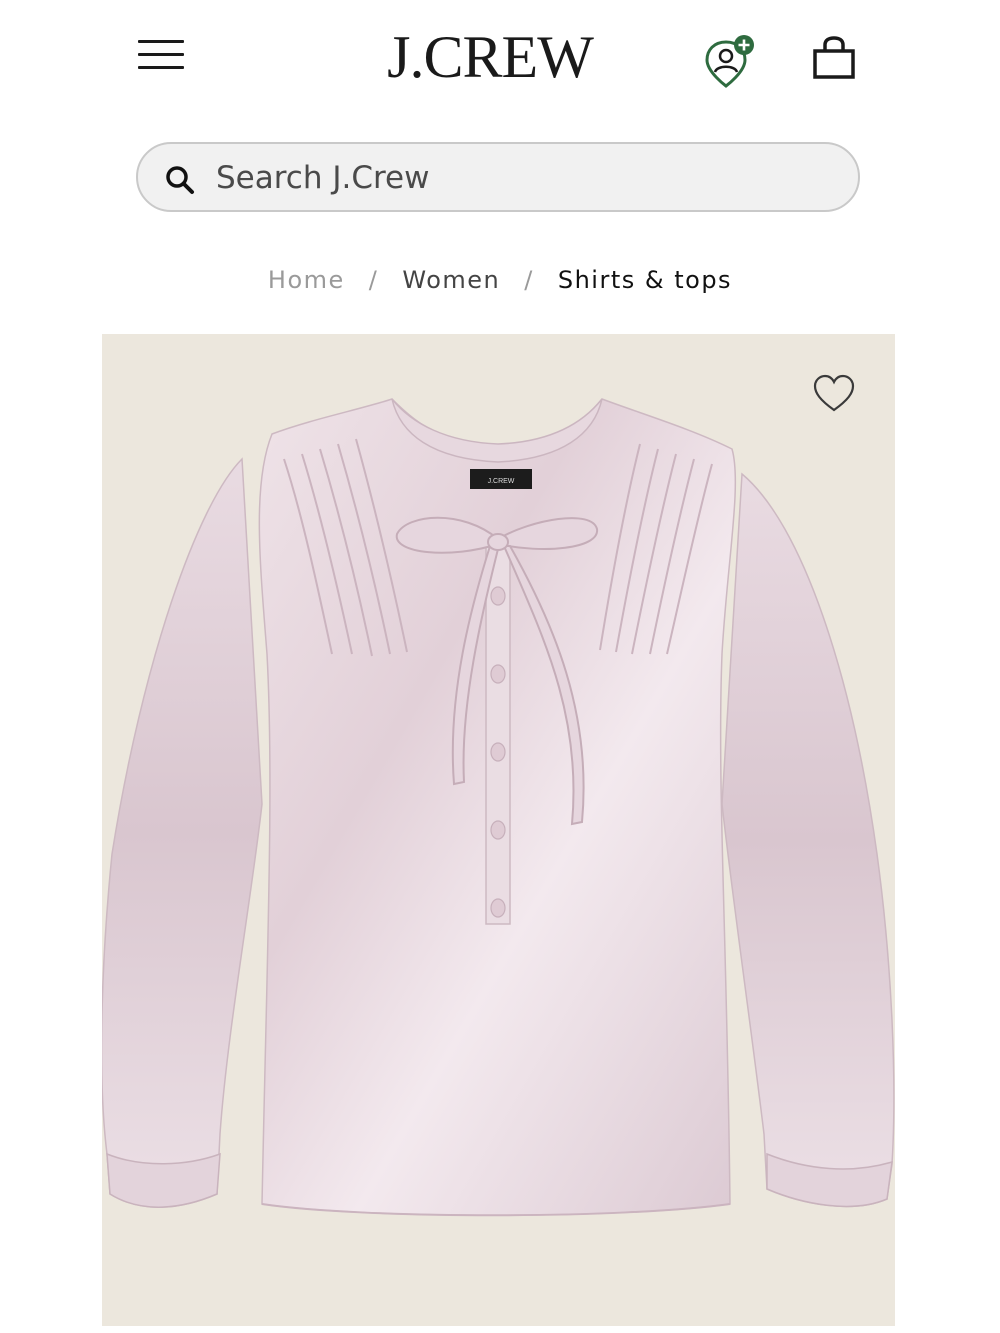 The image size is (1000, 1333). What do you see at coordinates (516, 178) in the screenshot?
I see `search-input` at bounding box center [516, 178].